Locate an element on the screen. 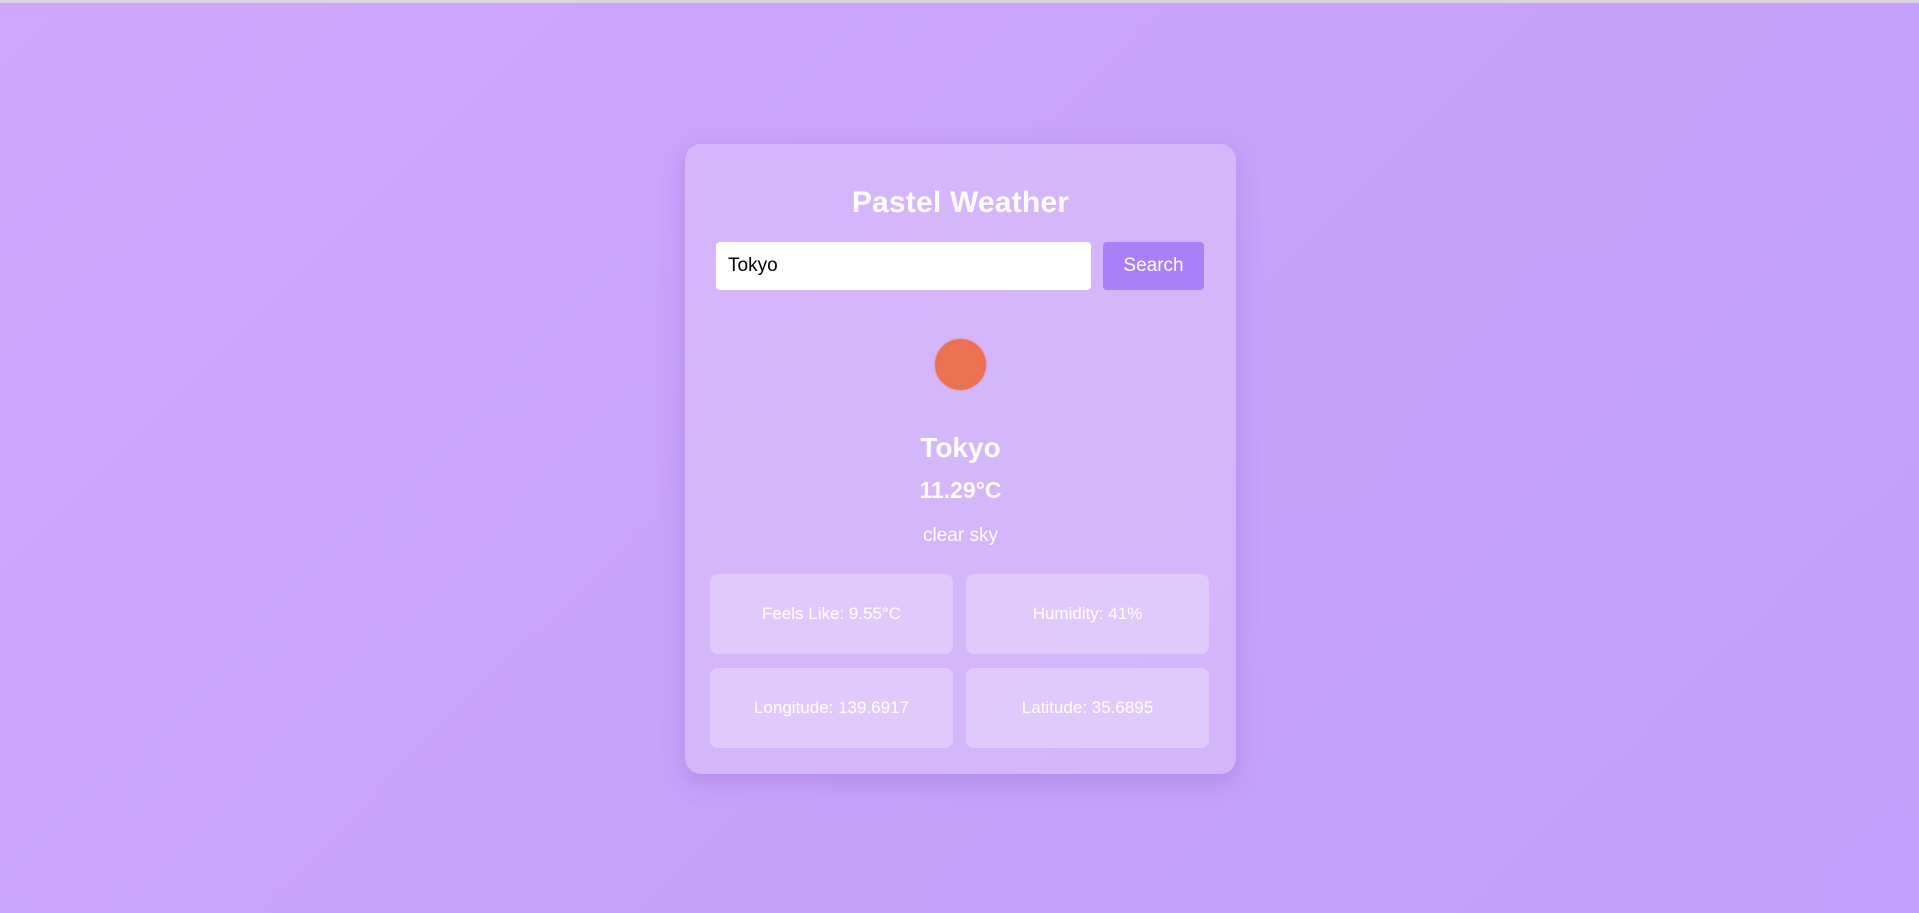  feels-like-label: Feels Like: 9.55°C is located at coordinates (831, 613).